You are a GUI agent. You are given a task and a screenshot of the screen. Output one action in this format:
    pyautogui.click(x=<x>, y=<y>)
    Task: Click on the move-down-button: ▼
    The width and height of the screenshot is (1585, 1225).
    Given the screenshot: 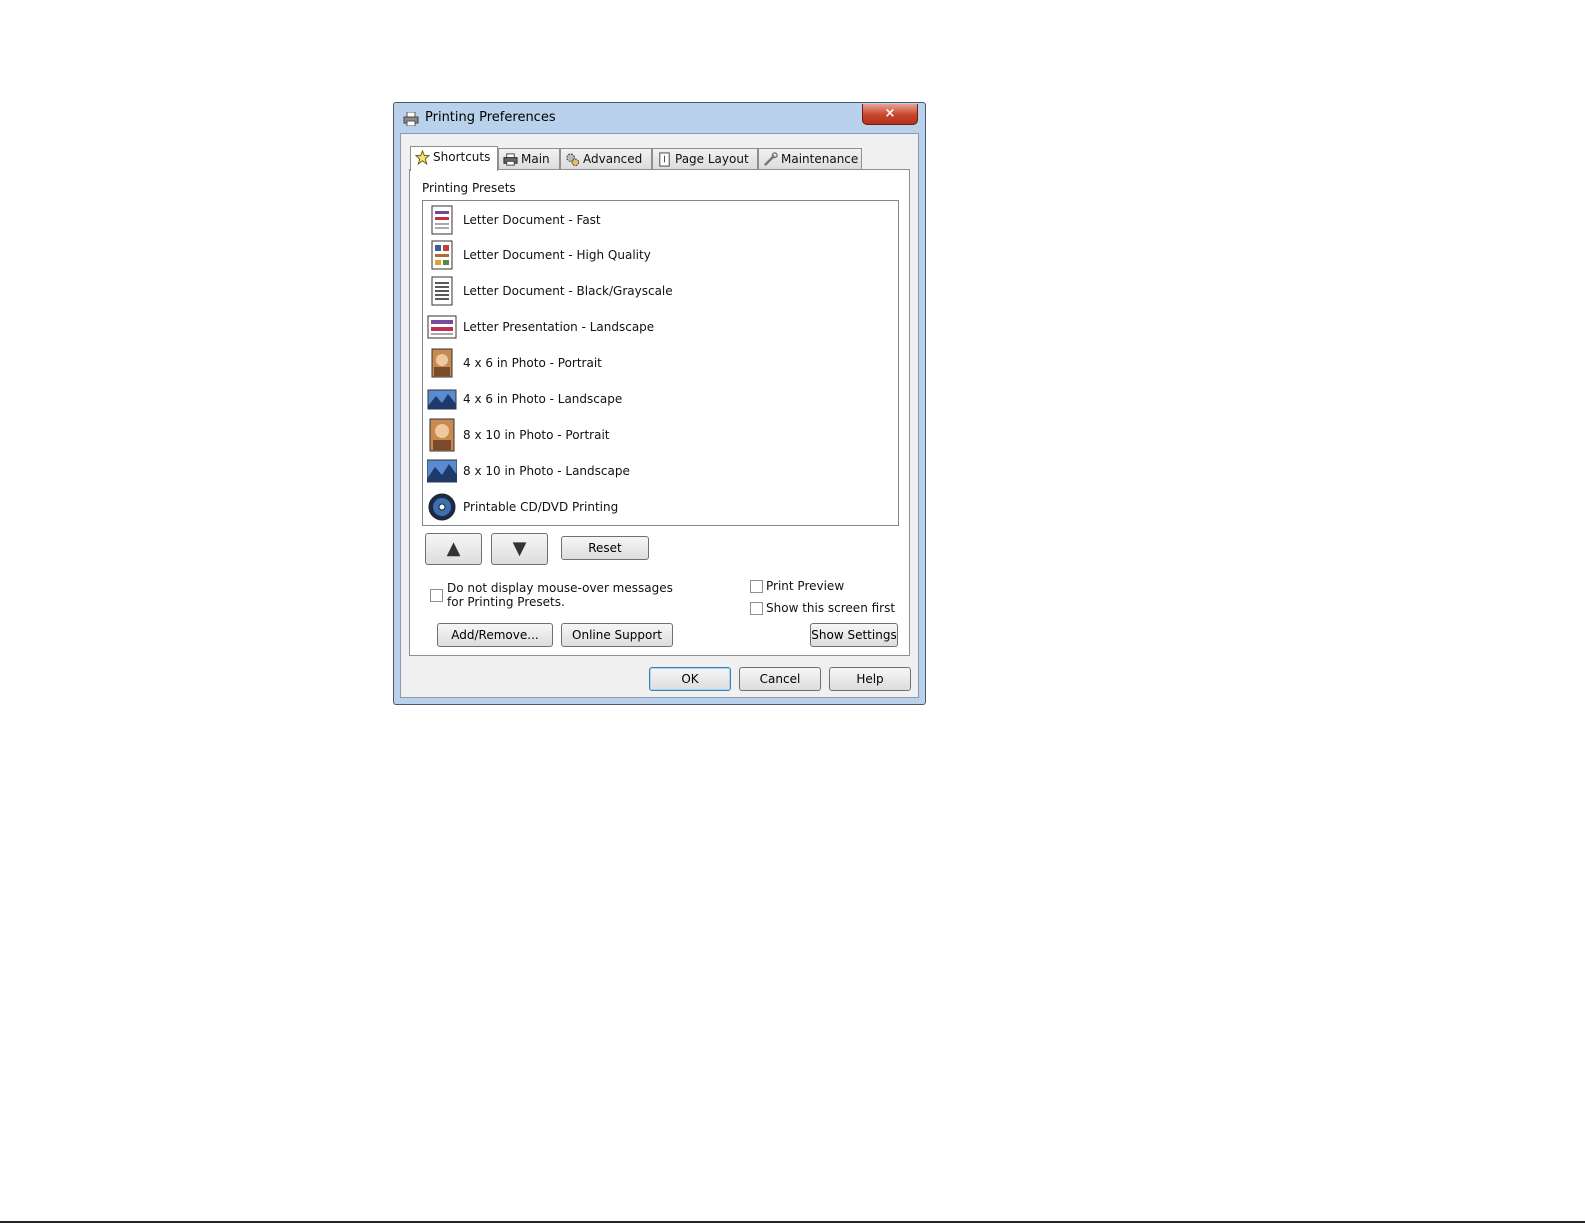 What is the action you would take?
    pyautogui.click(x=519, y=549)
    